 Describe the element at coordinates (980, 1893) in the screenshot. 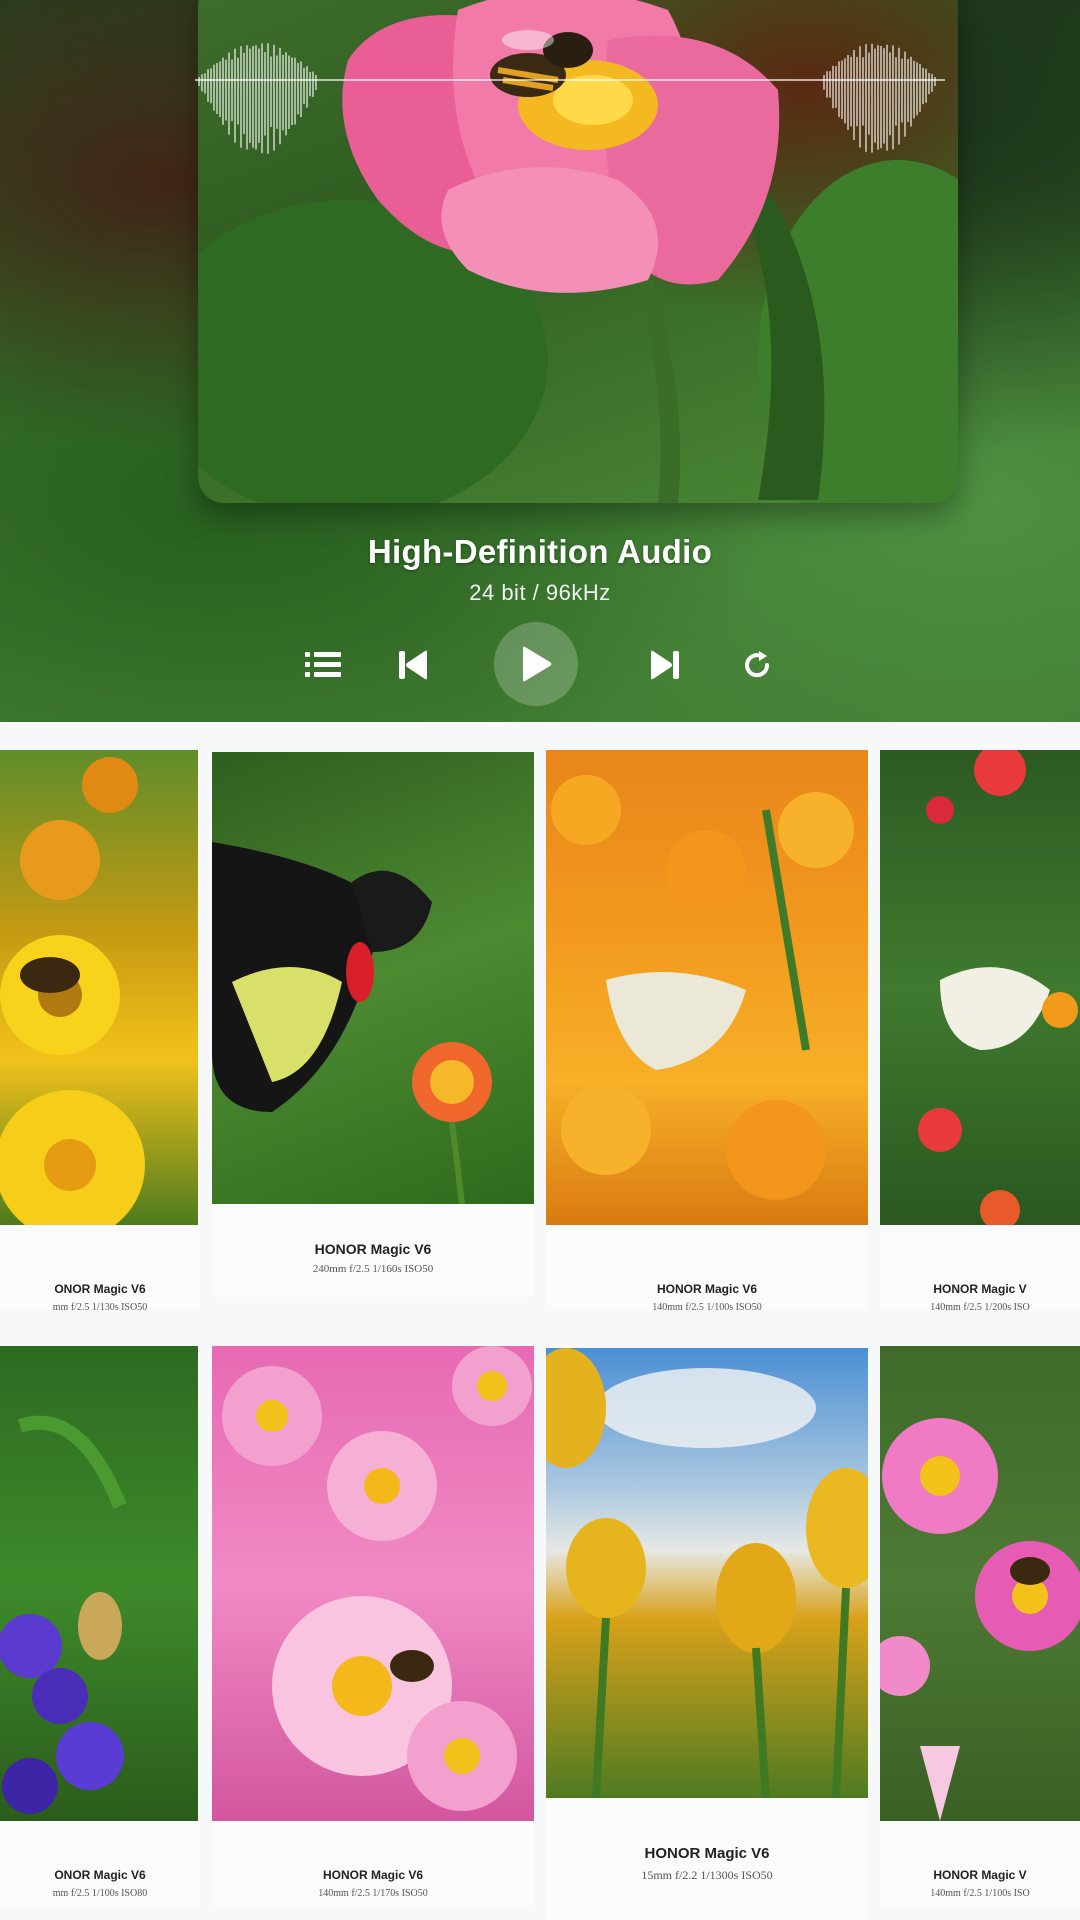

I see `photo-caption-meta: 140mm f/2.5 1/100s ISO` at that location.